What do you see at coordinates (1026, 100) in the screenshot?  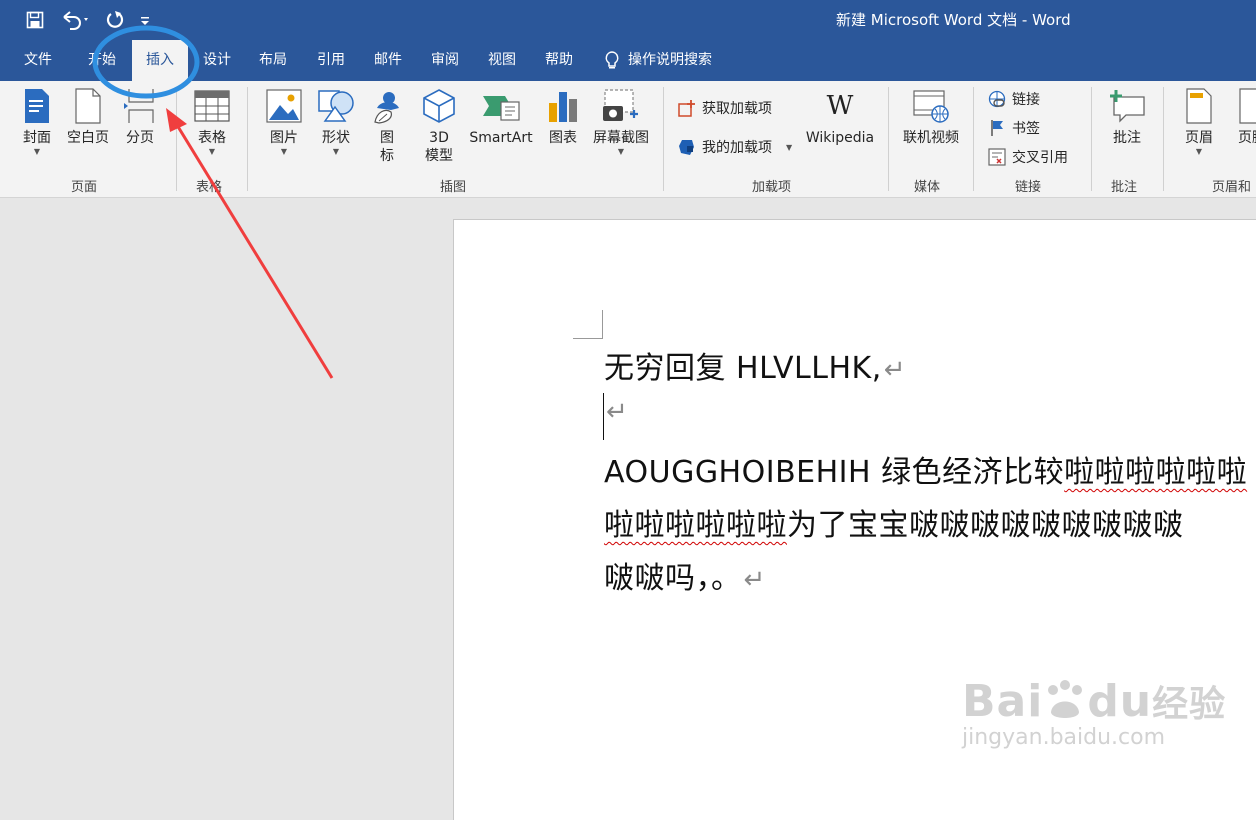 I see `link-label: 链接` at bounding box center [1026, 100].